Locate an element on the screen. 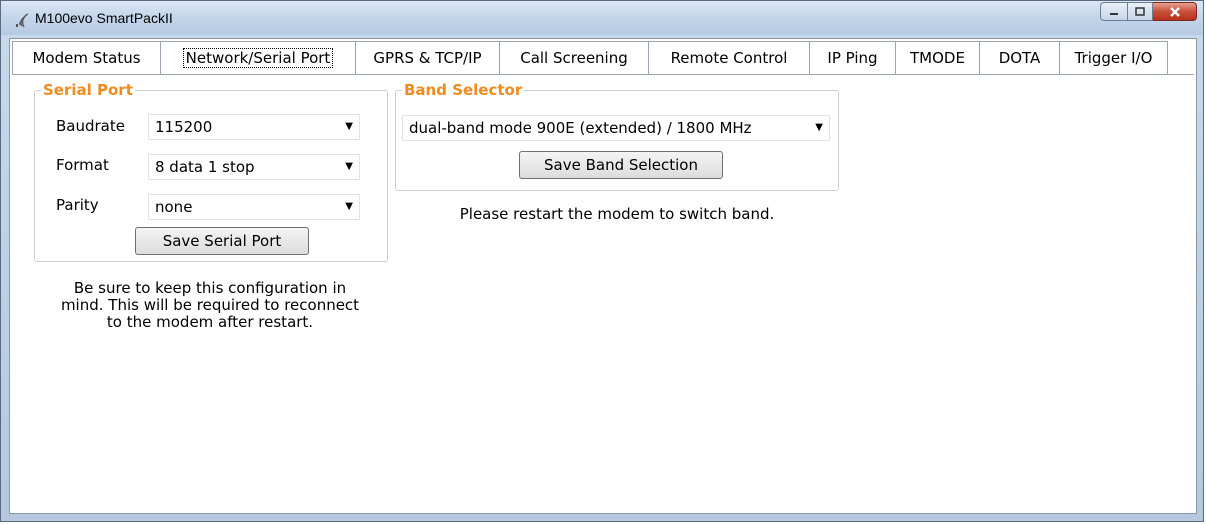 This screenshot has height=524, width=1206. tab-modem-status: Modem Status is located at coordinates (86, 57).